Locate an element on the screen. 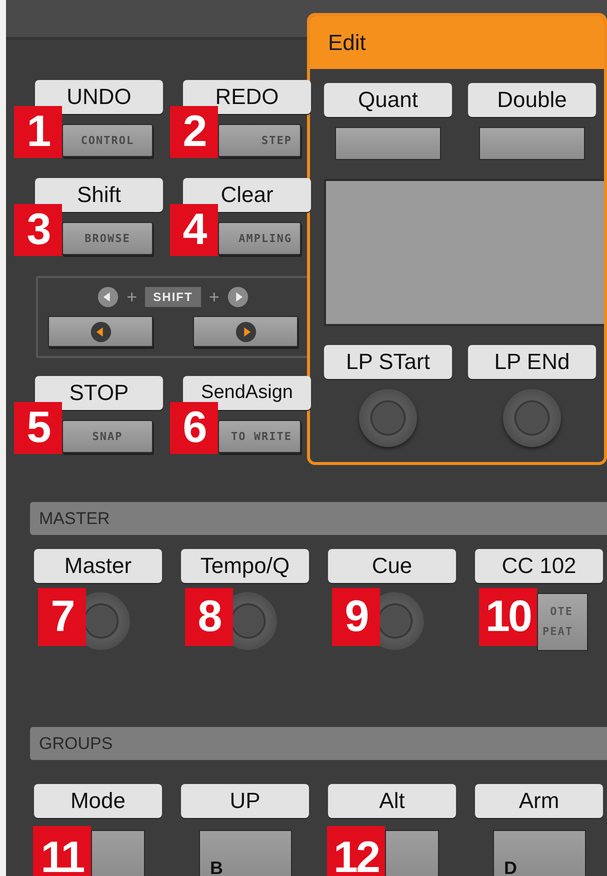 The height and width of the screenshot is (876, 607). hardware-button: OTE PEAT is located at coordinates (562, 622).